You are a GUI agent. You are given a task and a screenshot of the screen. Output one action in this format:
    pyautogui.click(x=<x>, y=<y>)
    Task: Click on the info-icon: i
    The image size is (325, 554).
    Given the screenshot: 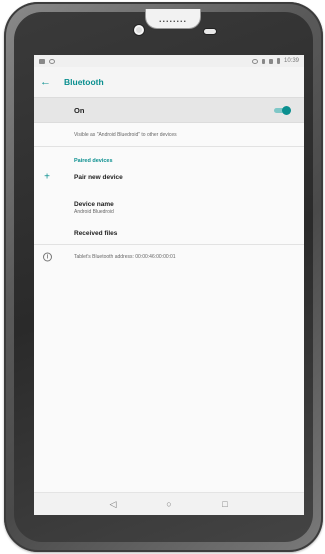 What is the action you would take?
    pyautogui.click(x=47, y=257)
    